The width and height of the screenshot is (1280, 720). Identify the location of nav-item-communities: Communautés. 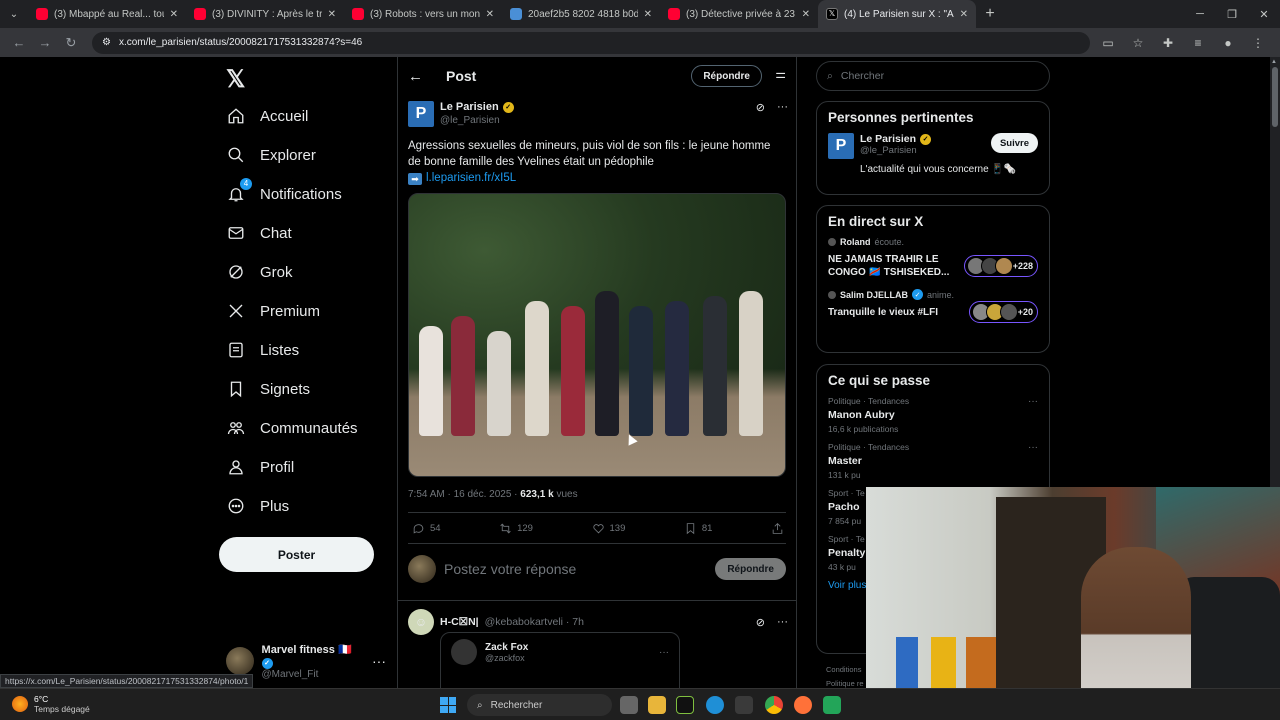
(292, 428).